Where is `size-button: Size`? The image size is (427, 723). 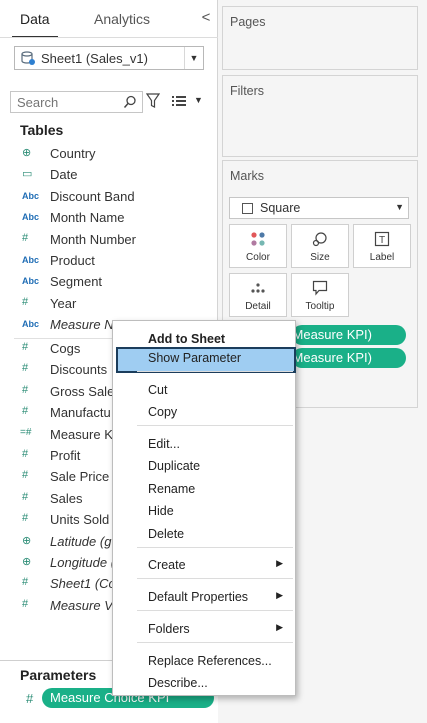
size-button: Size is located at coordinates (320, 246).